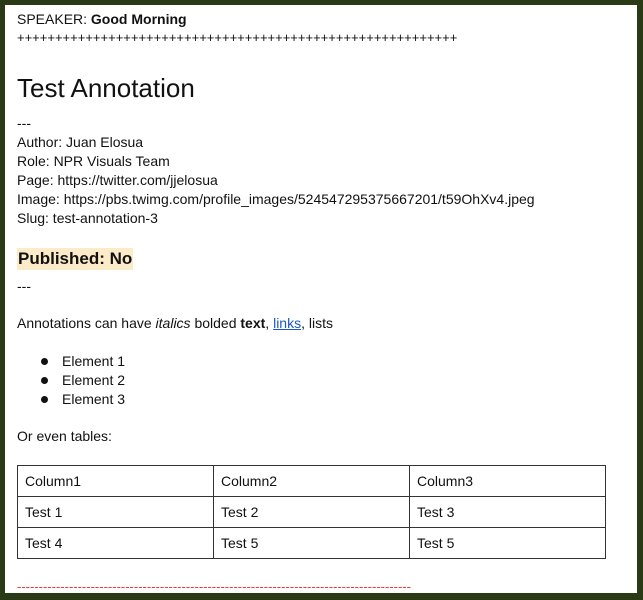  Describe the element at coordinates (317, 323) in the screenshot. I see `para-suffix: , lists` at that location.